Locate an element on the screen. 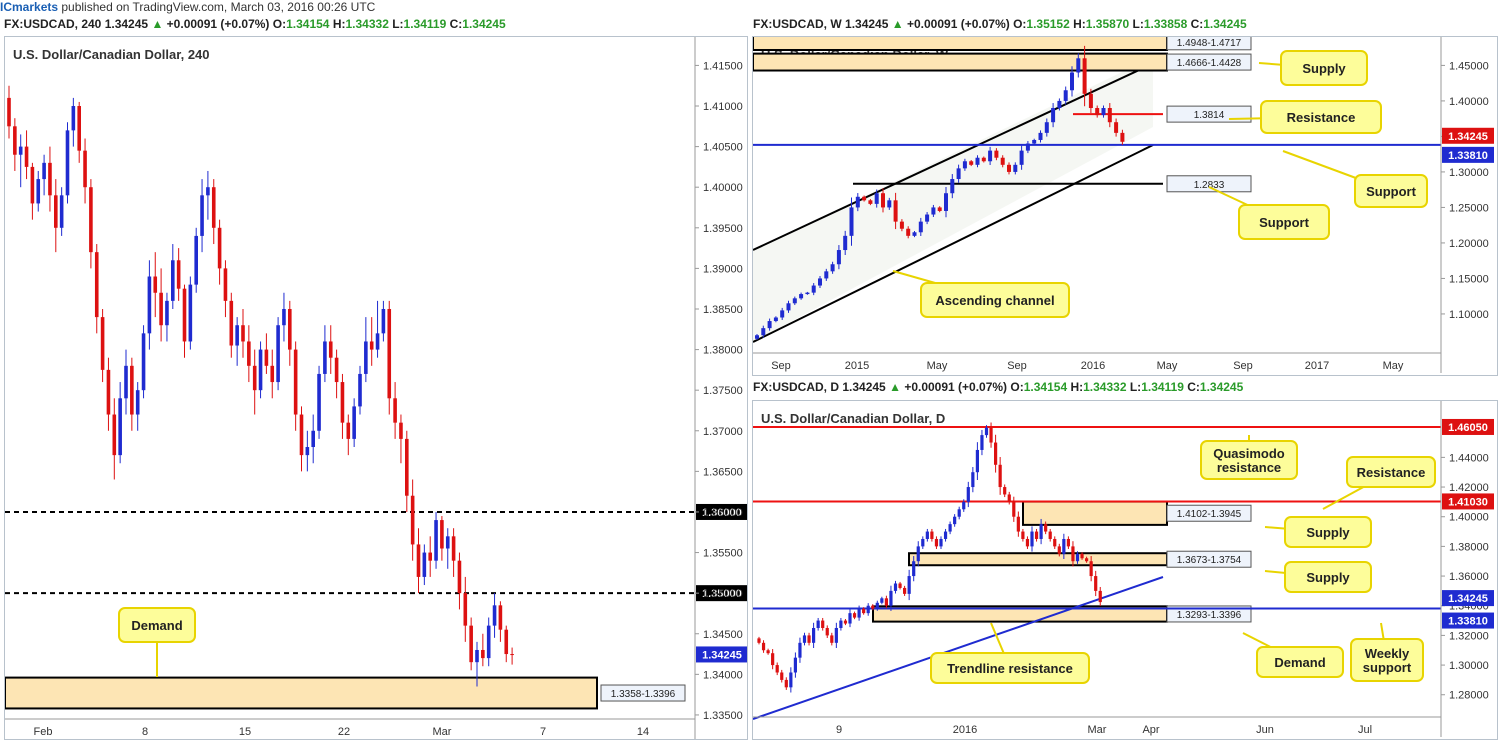  h4-open: 1.34154 is located at coordinates (308, 24).